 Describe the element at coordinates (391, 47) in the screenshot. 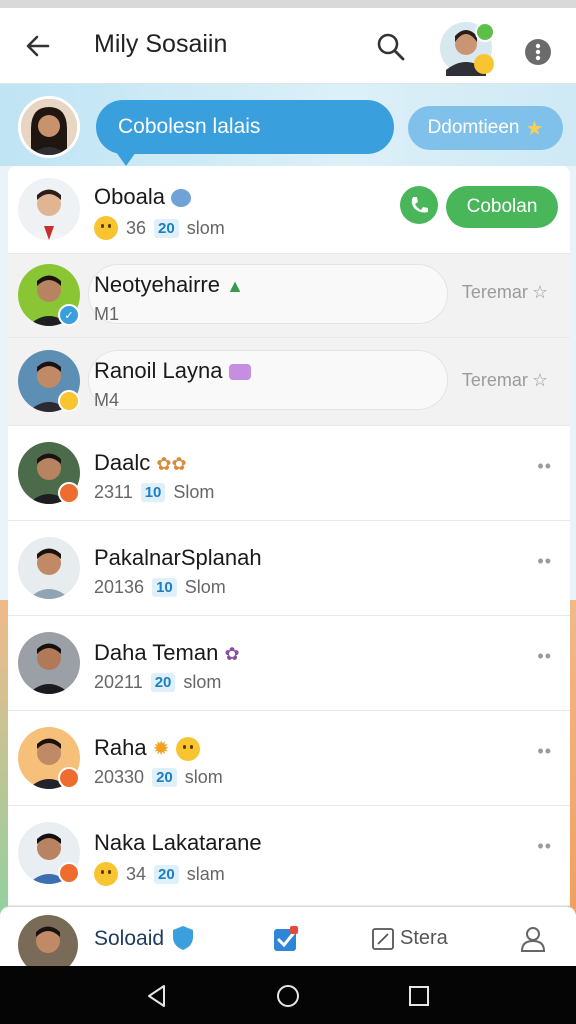

I see `search-icon` at that location.